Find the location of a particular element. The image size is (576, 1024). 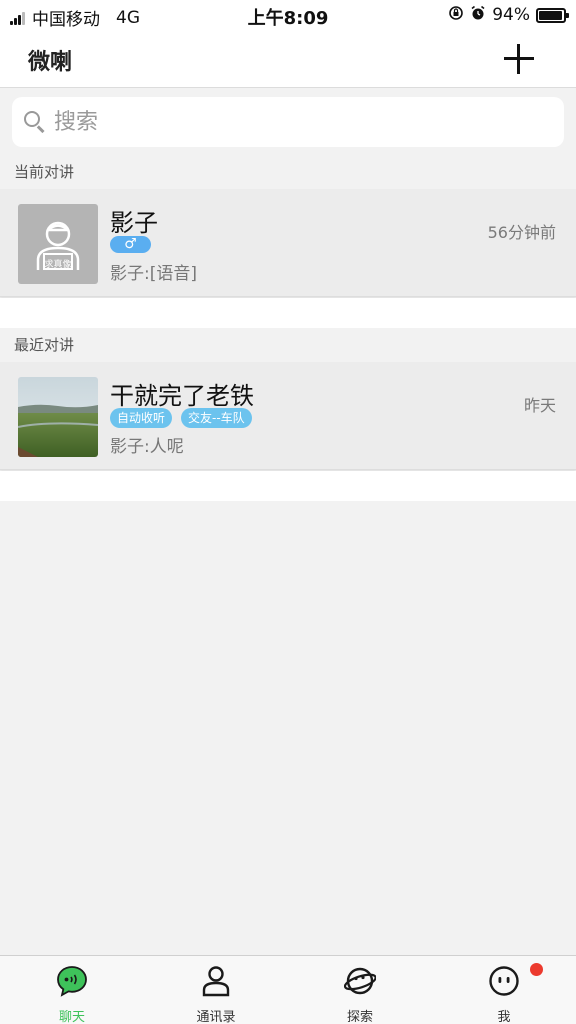

add-button is located at coordinates (519, 59).